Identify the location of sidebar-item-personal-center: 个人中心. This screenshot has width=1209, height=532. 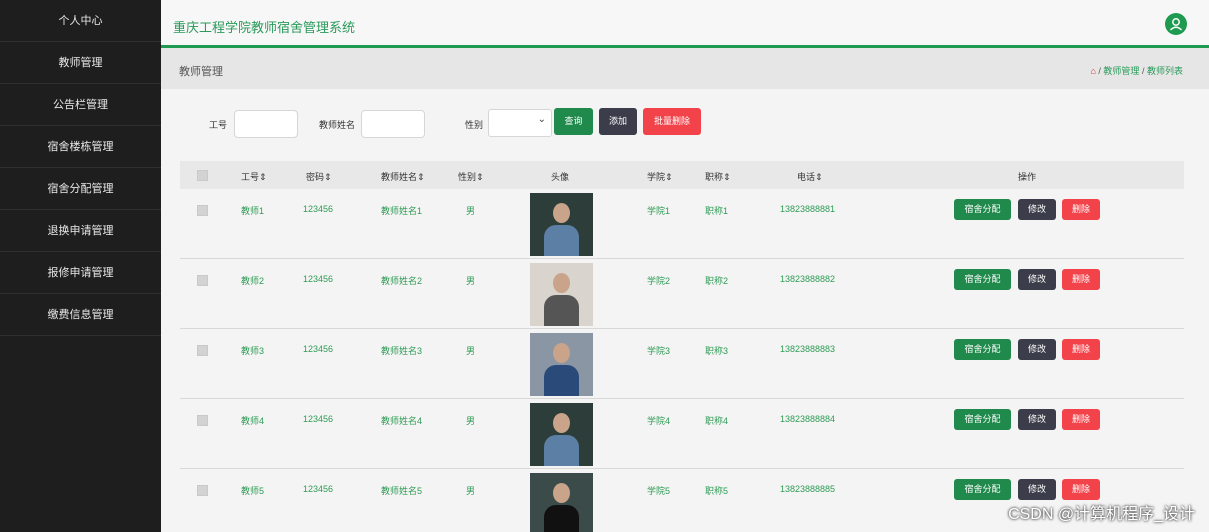
(80, 21).